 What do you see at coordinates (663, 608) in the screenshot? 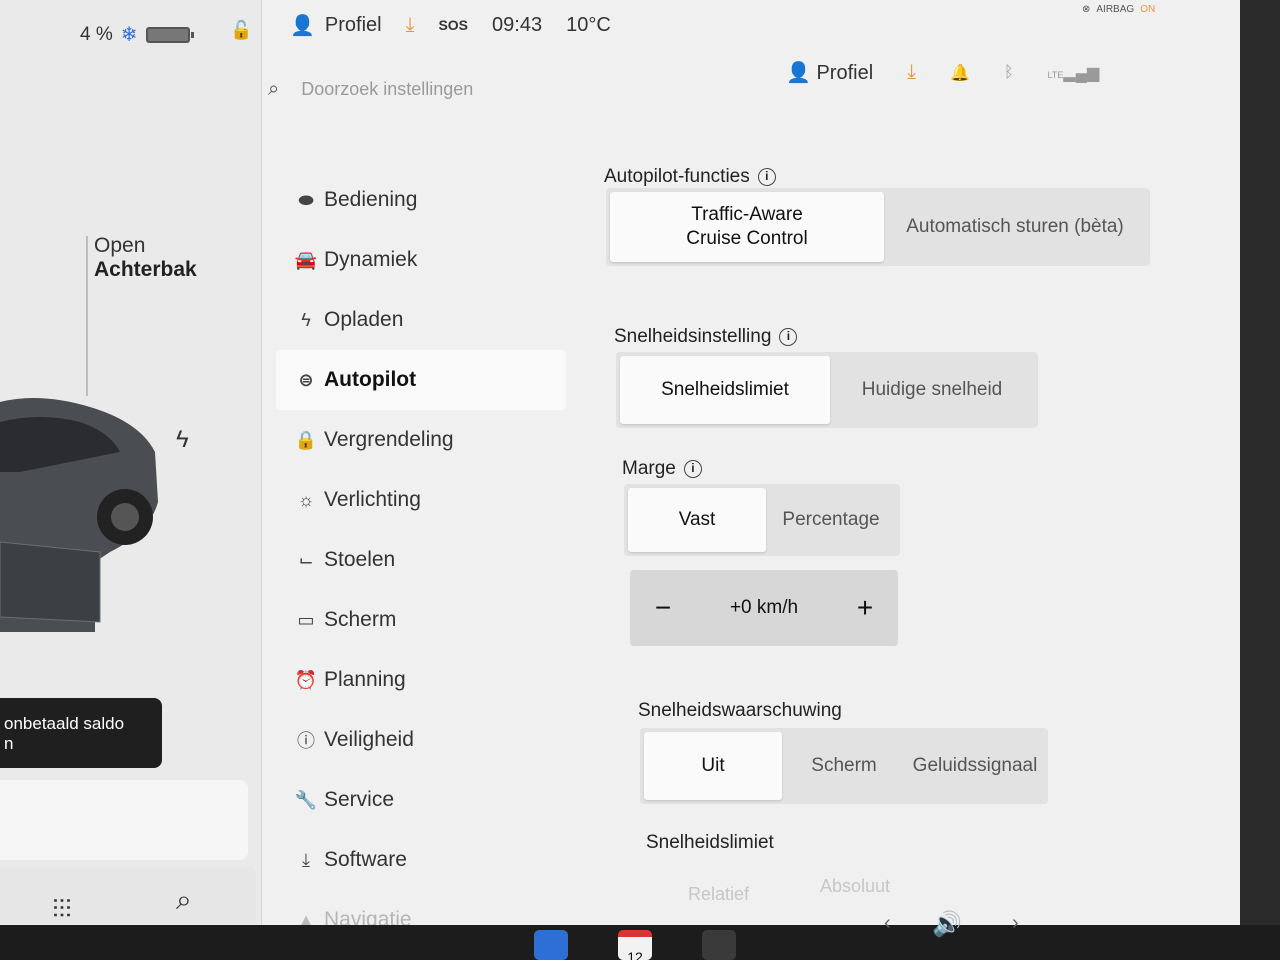
I see `decrease-button: −` at bounding box center [663, 608].